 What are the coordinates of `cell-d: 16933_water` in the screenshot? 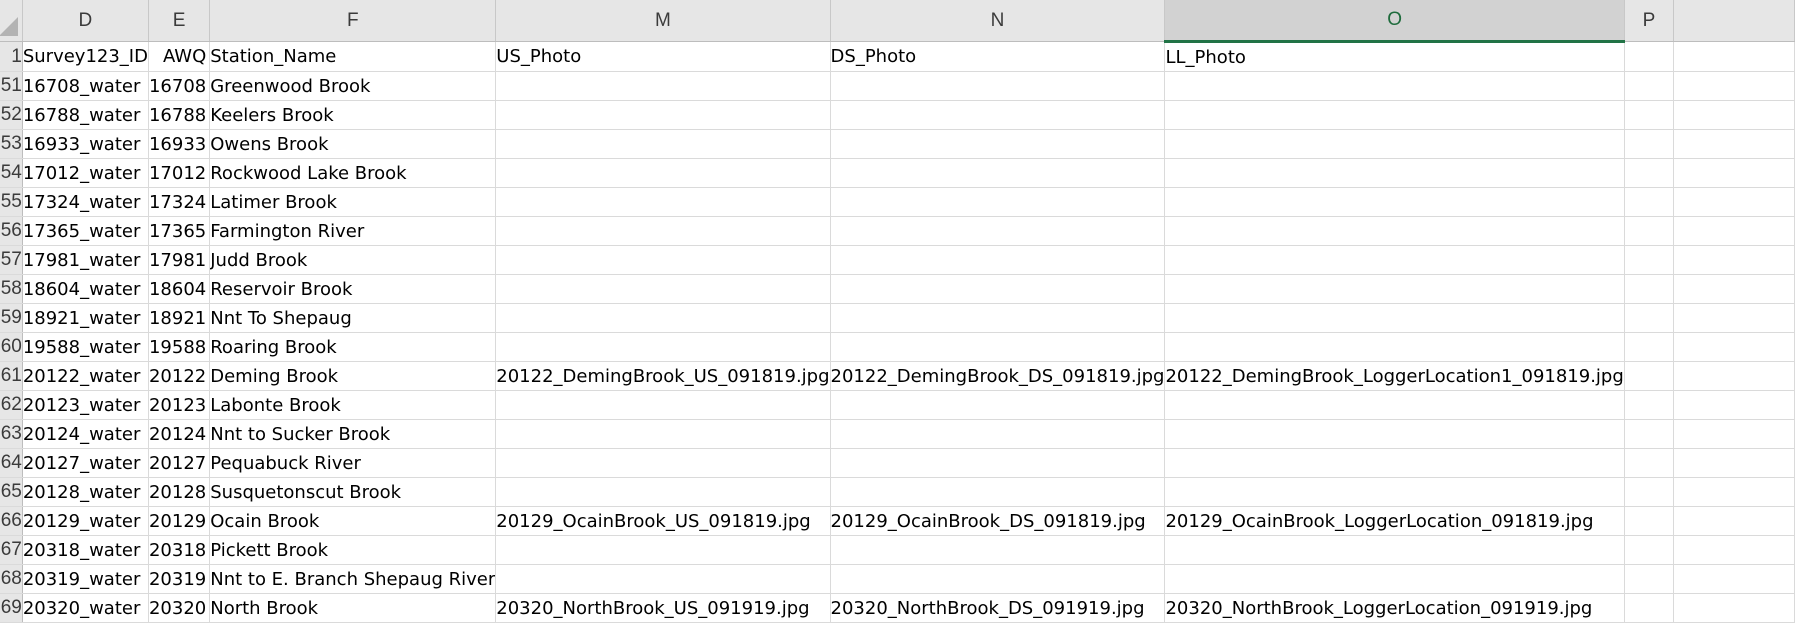 It's located at (85, 144).